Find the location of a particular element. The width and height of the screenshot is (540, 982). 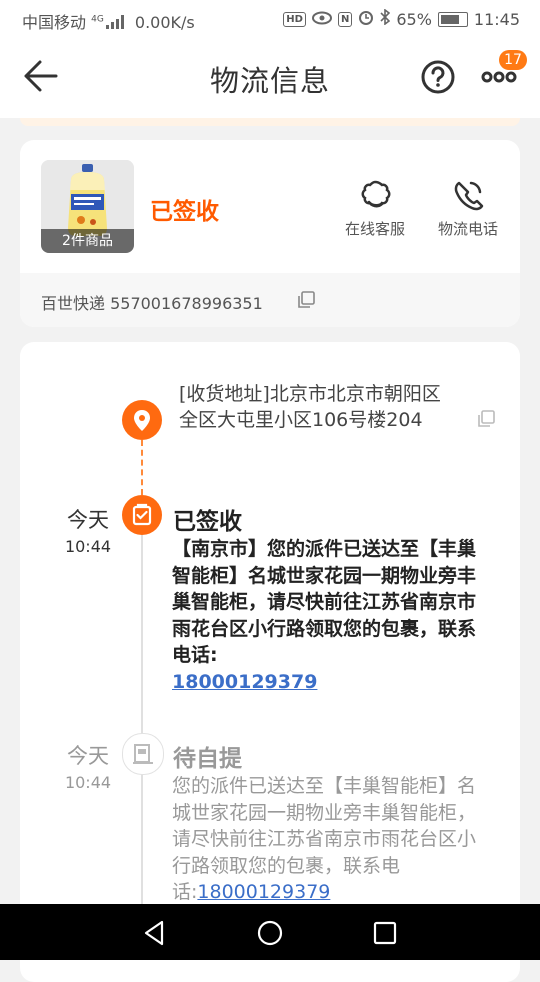

product-thumbnail: 2件商品 is located at coordinates (87, 206).